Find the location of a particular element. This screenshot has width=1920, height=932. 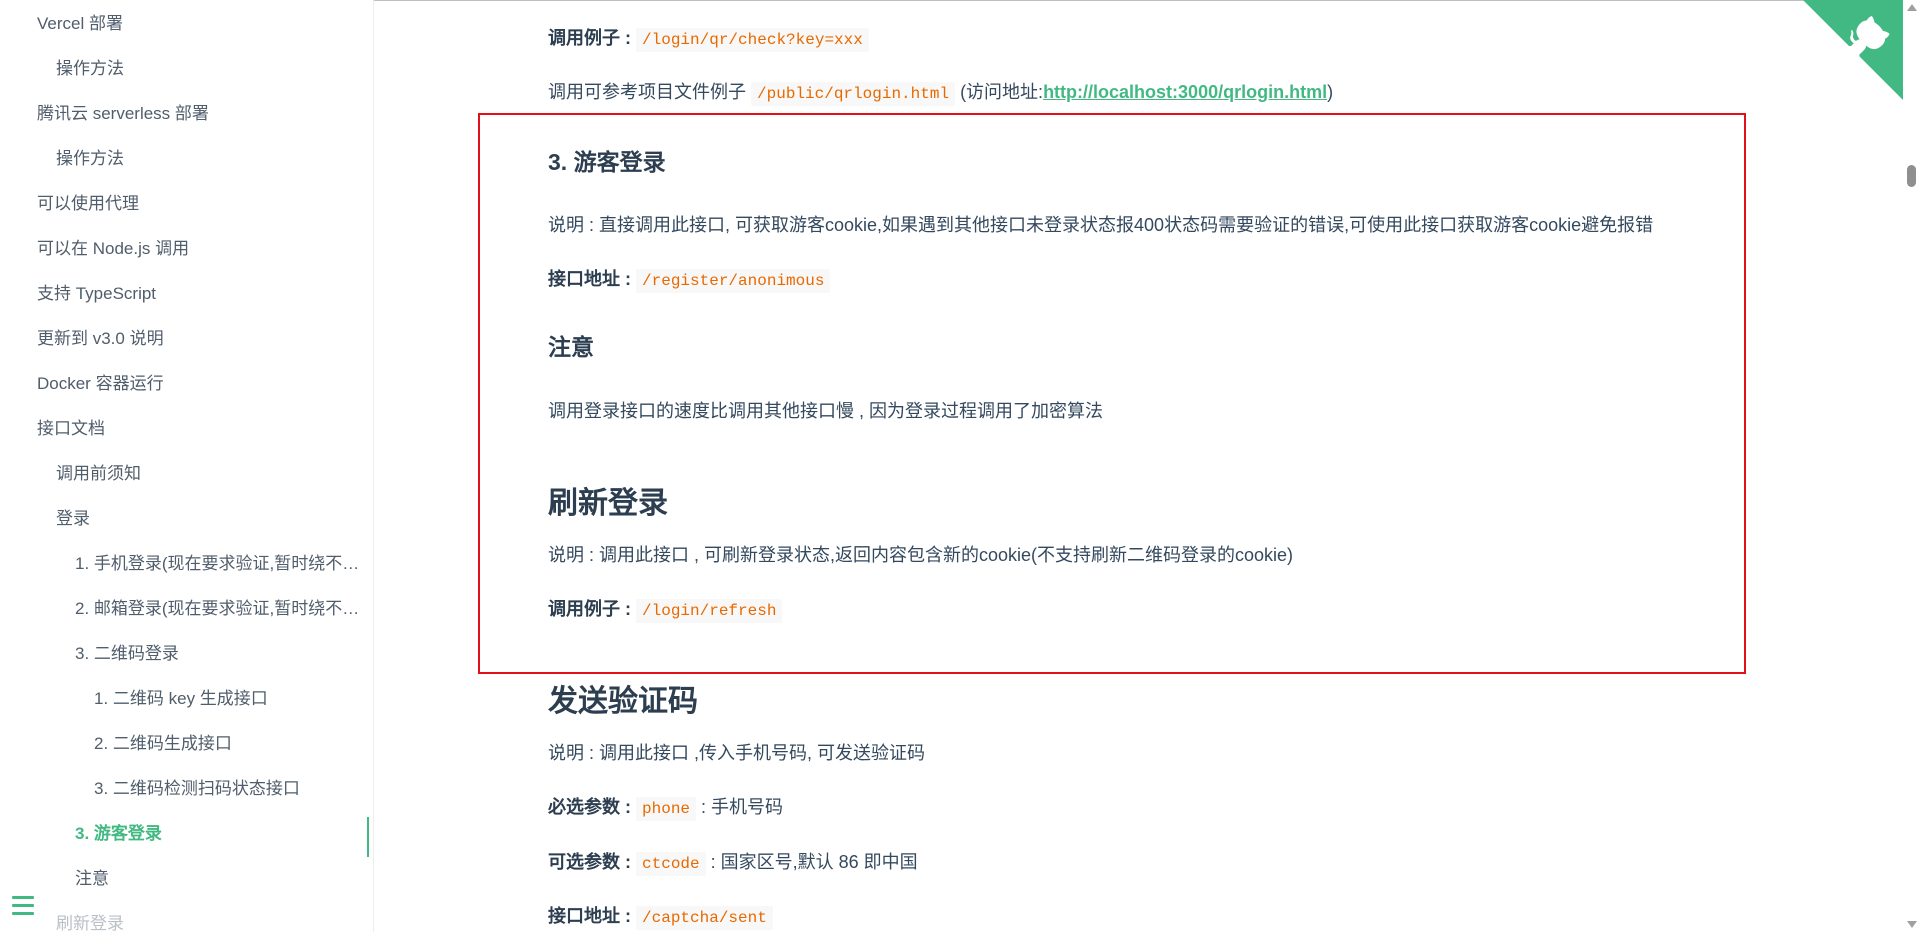

required-params: 必选参数 : phone : 手机号码 is located at coordinates (665, 807).